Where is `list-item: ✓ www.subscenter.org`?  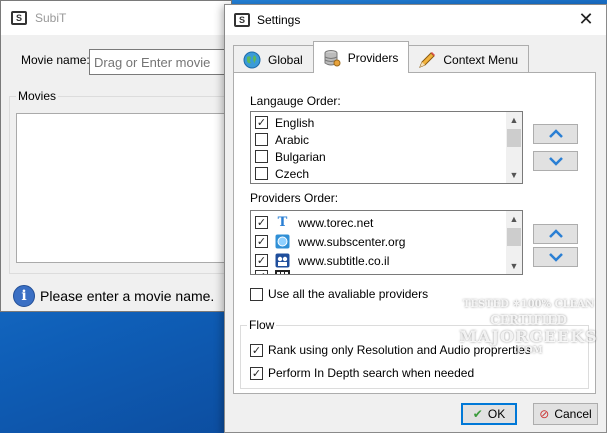 list-item: ✓ www.subscenter.org is located at coordinates (386, 241).